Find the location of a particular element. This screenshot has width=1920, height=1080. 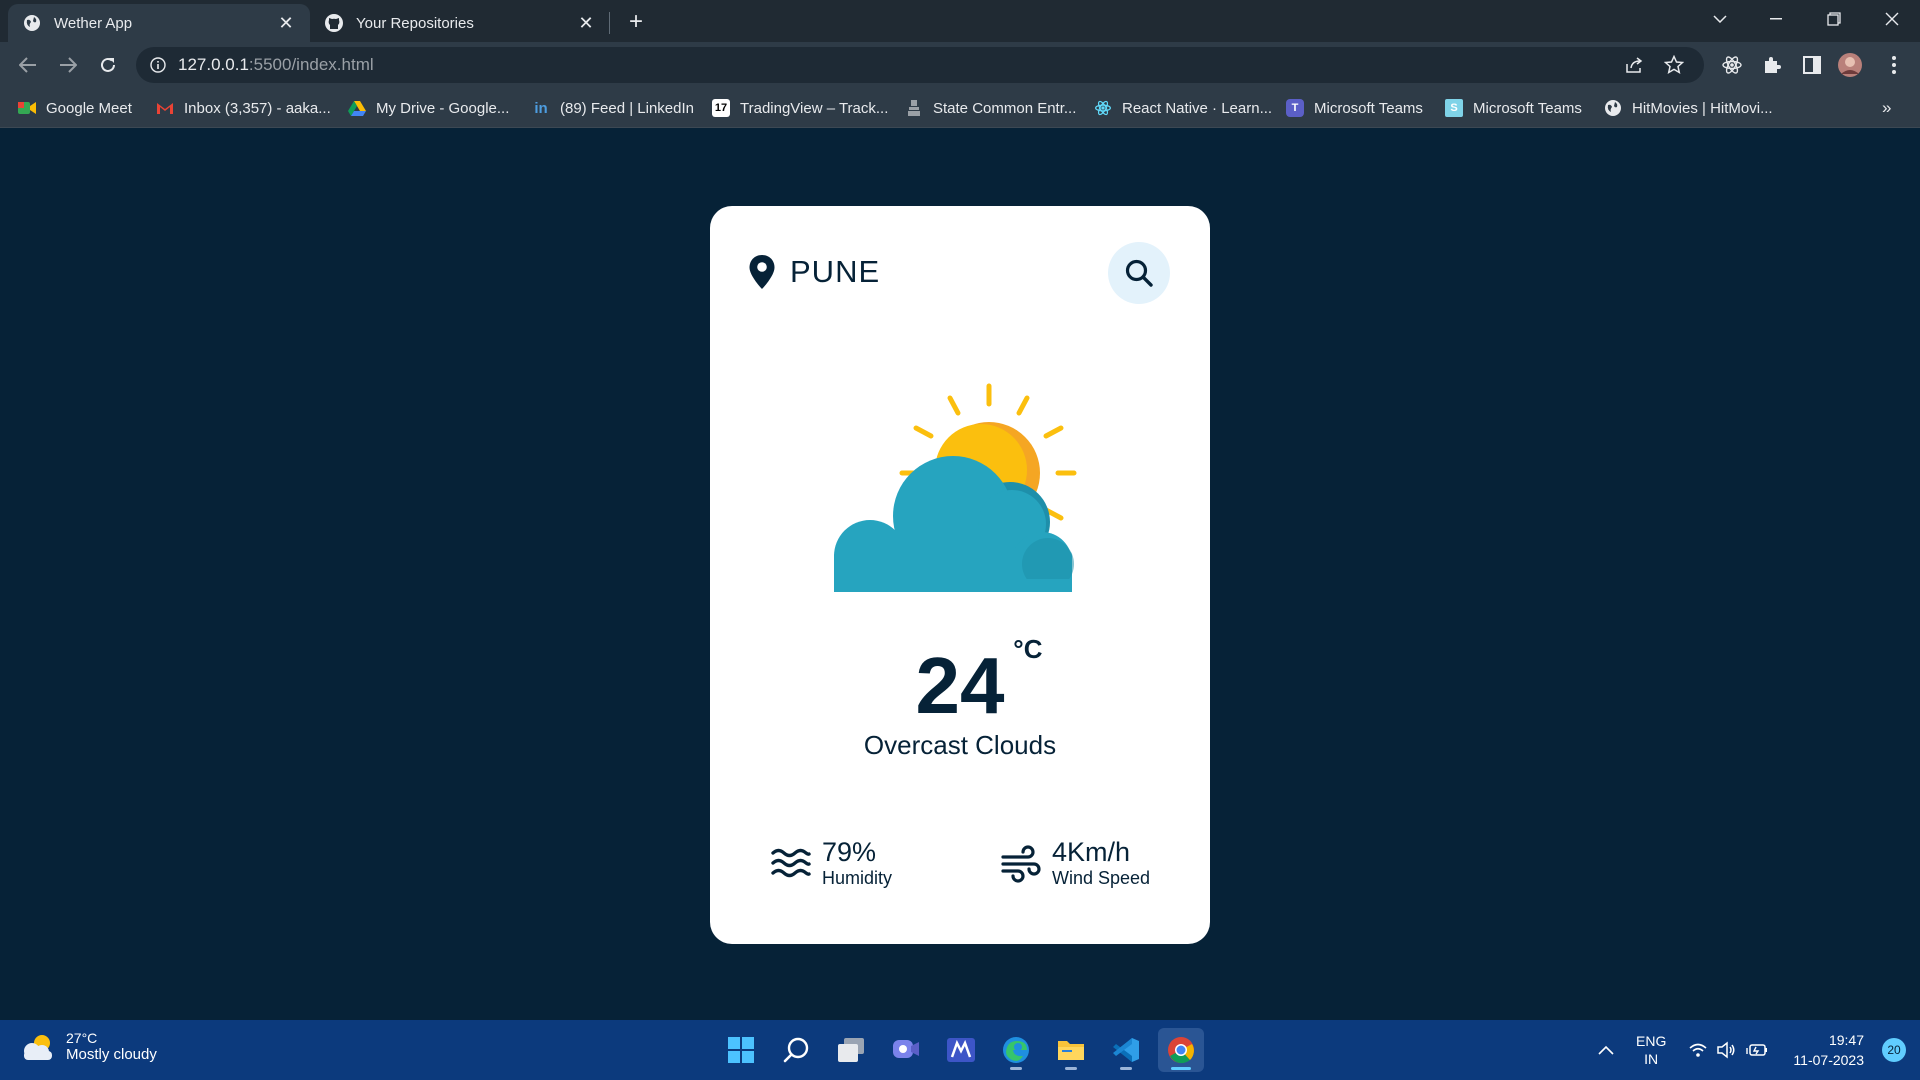

minimize-icon is located at coordinates (1776, 19).